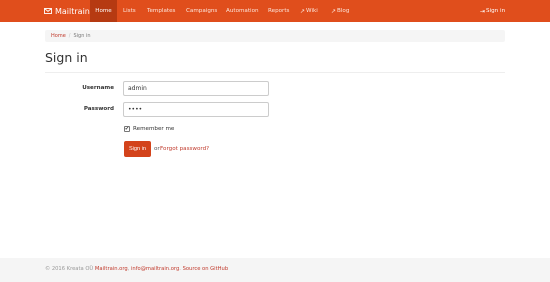 The image size is (550, 282). I want to click on nav-wiki: ↗ Wiki, so click(309, 11).